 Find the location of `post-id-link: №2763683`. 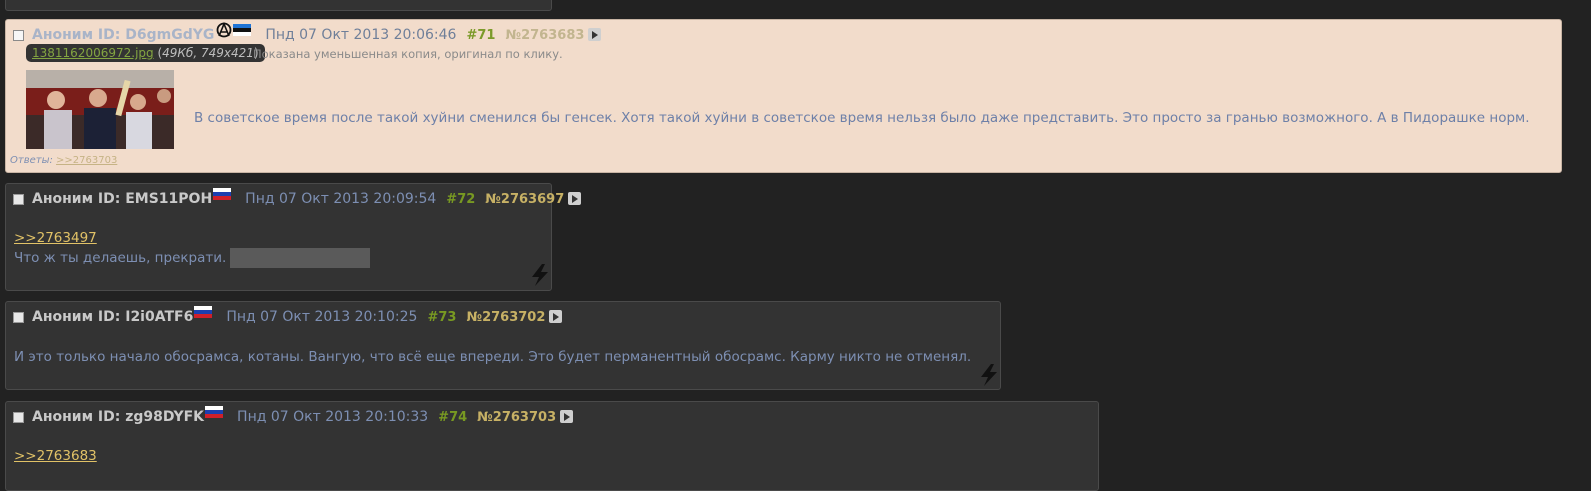

post-id-link: №2763683 is located at coordinates (544, 35).